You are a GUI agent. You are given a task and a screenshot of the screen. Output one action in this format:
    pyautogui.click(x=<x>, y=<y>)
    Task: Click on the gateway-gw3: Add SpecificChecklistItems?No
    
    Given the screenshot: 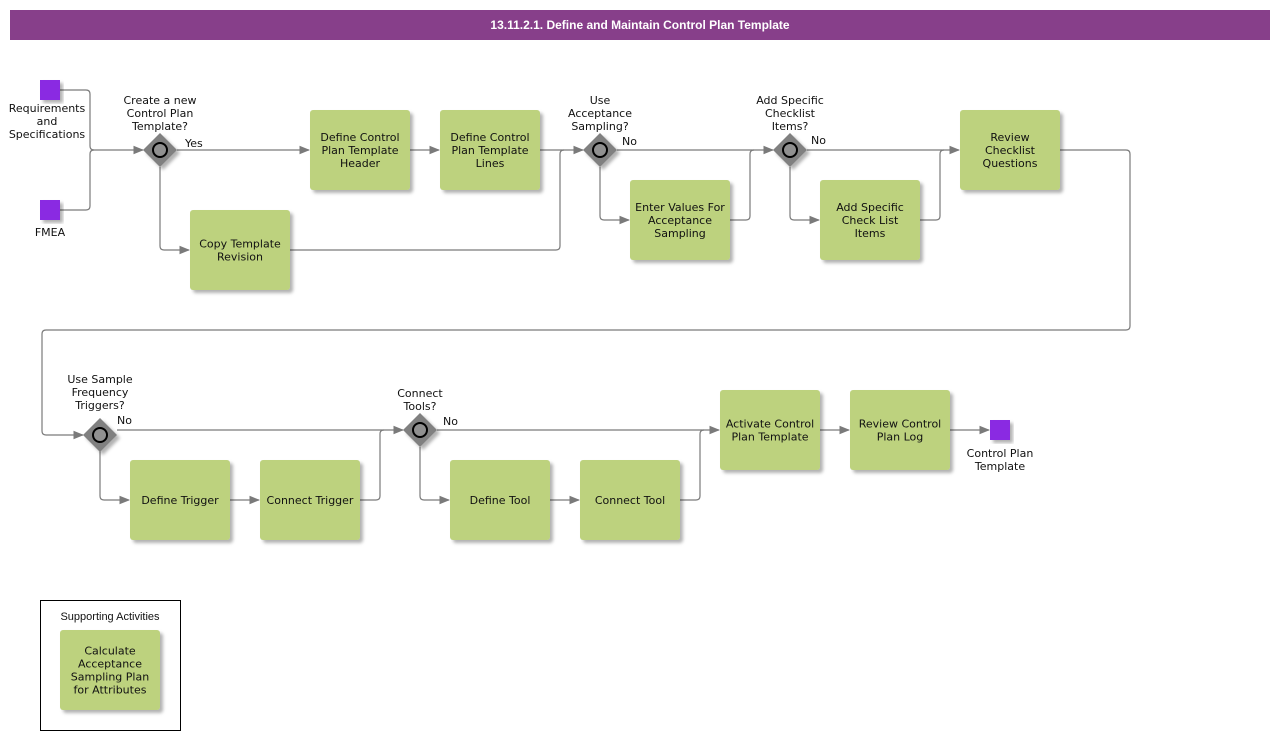 What is the action you would take?
    pyautogui.click(x=791, y=130)
    